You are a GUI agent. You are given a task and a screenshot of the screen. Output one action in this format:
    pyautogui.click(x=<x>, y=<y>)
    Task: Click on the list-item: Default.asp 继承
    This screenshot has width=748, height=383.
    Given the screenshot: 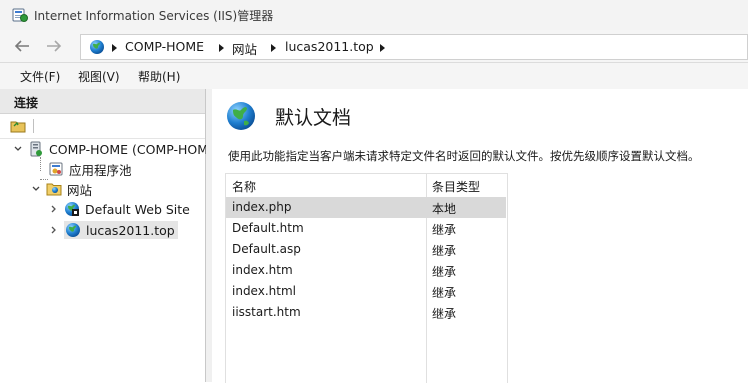 What is the action you would take?
    pyautogui.click(x=366, y=249)
    